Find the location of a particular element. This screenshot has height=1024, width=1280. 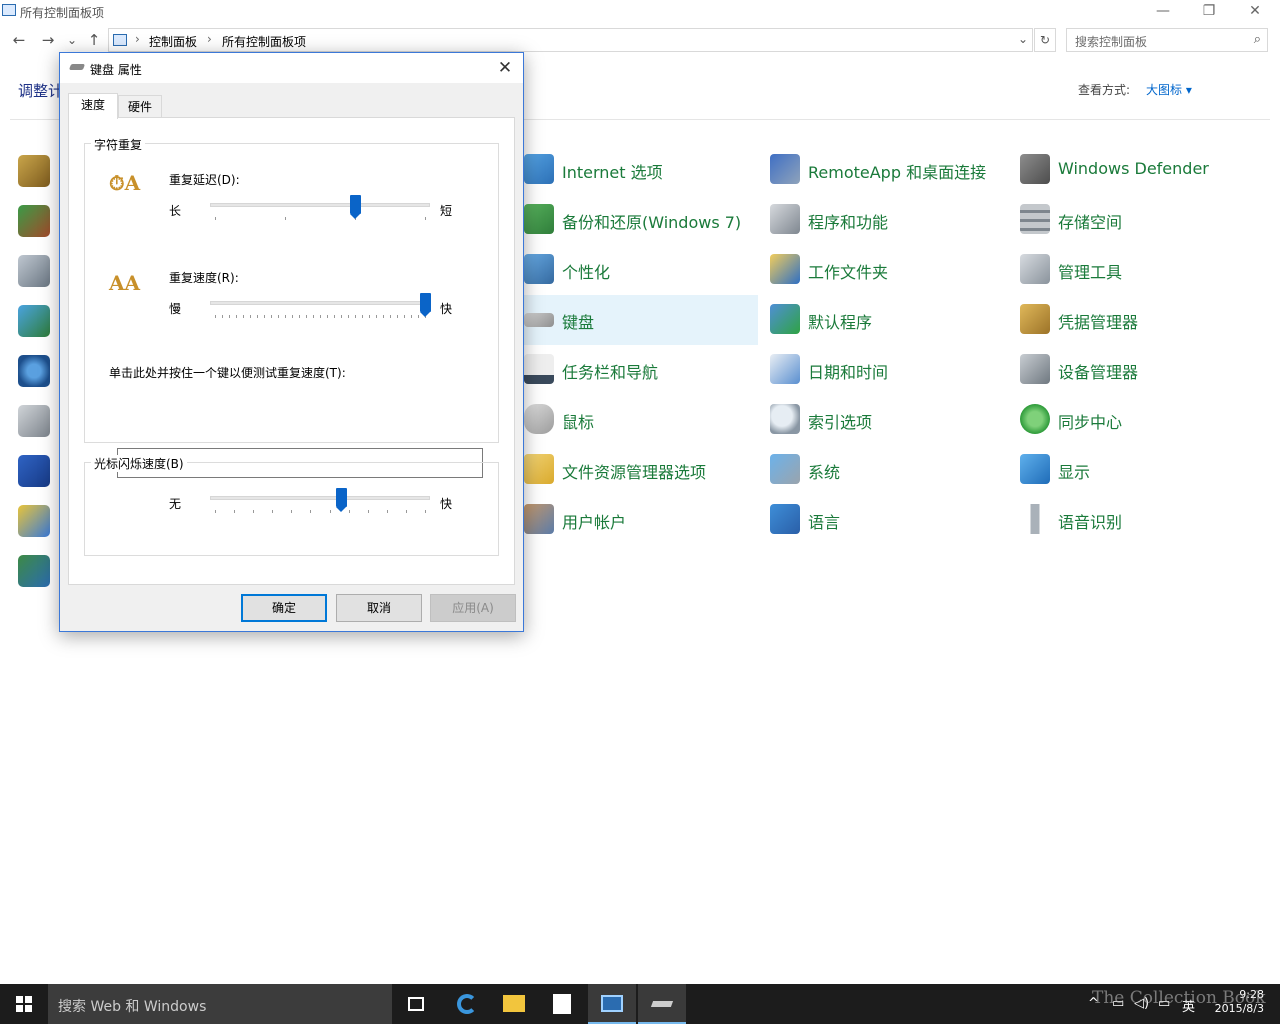

apply-button: 应用(A) is located at coordinates (473, 608).